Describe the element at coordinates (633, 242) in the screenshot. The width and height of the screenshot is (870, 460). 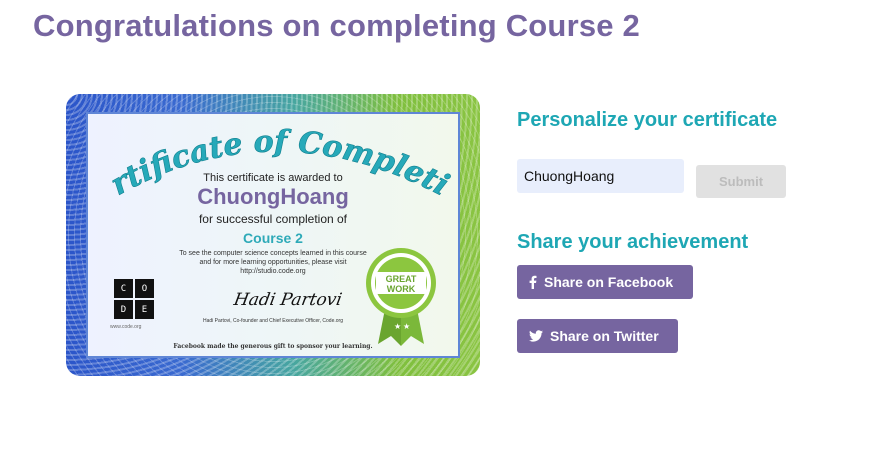
I see `share-heading: Share your achievement` at that location.